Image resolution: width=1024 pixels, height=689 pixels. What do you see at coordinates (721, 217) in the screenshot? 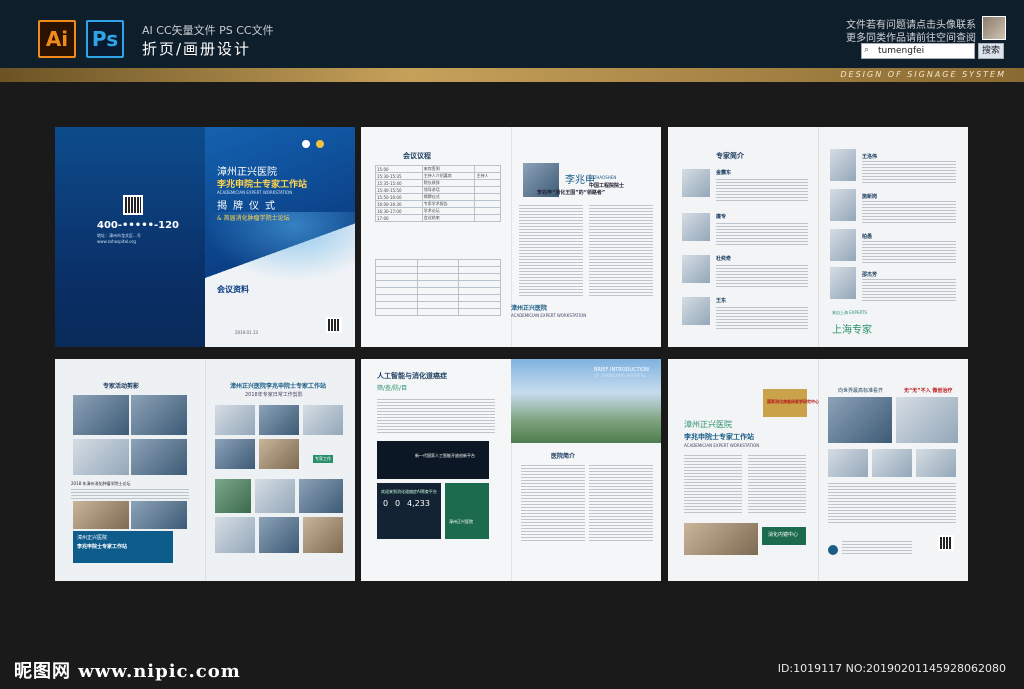
I see `doctor-name: 廉专` at bounding box center [721, 217].